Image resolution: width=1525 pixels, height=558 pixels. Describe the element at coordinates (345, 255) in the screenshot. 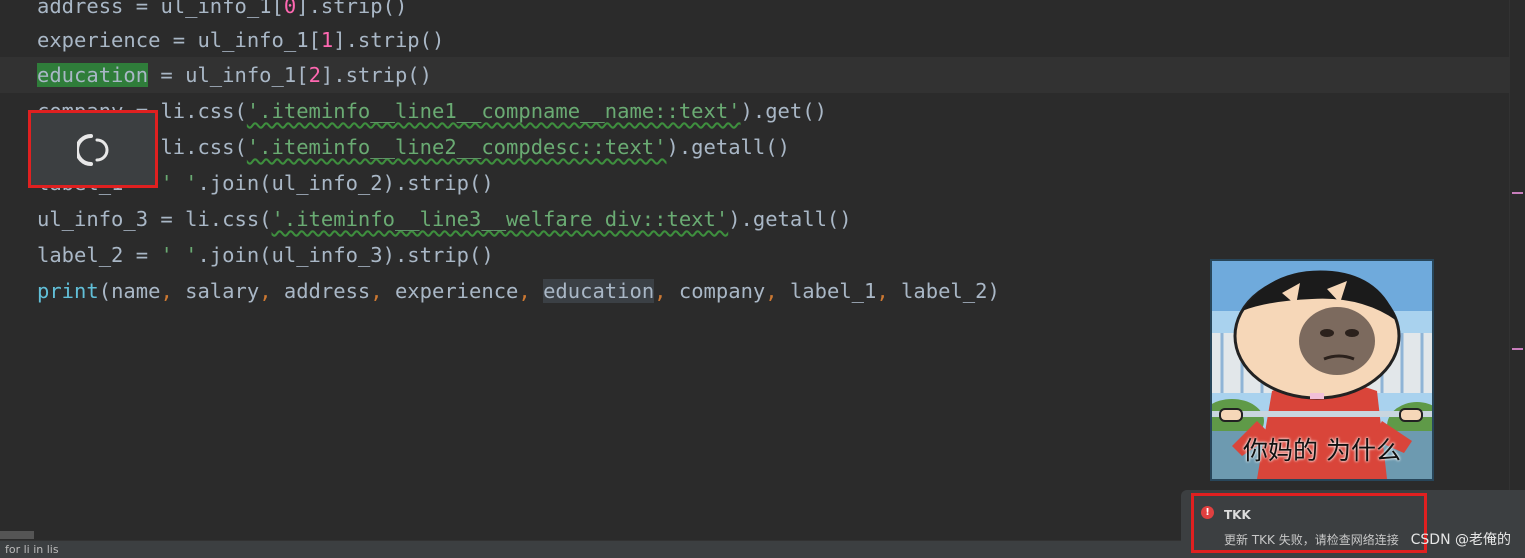

I see `code-call: .join(ul_info_3).strip()` at that location.